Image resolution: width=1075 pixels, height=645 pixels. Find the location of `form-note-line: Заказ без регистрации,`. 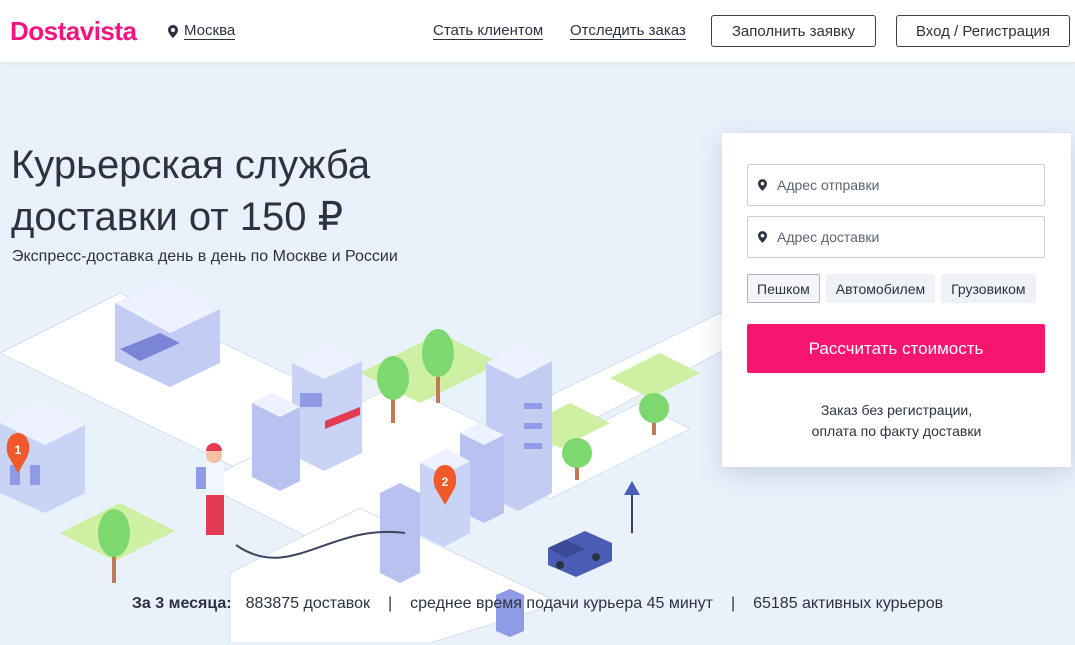

form-note-line: Заказ без регистрации, is located at coordinates (896, 410).